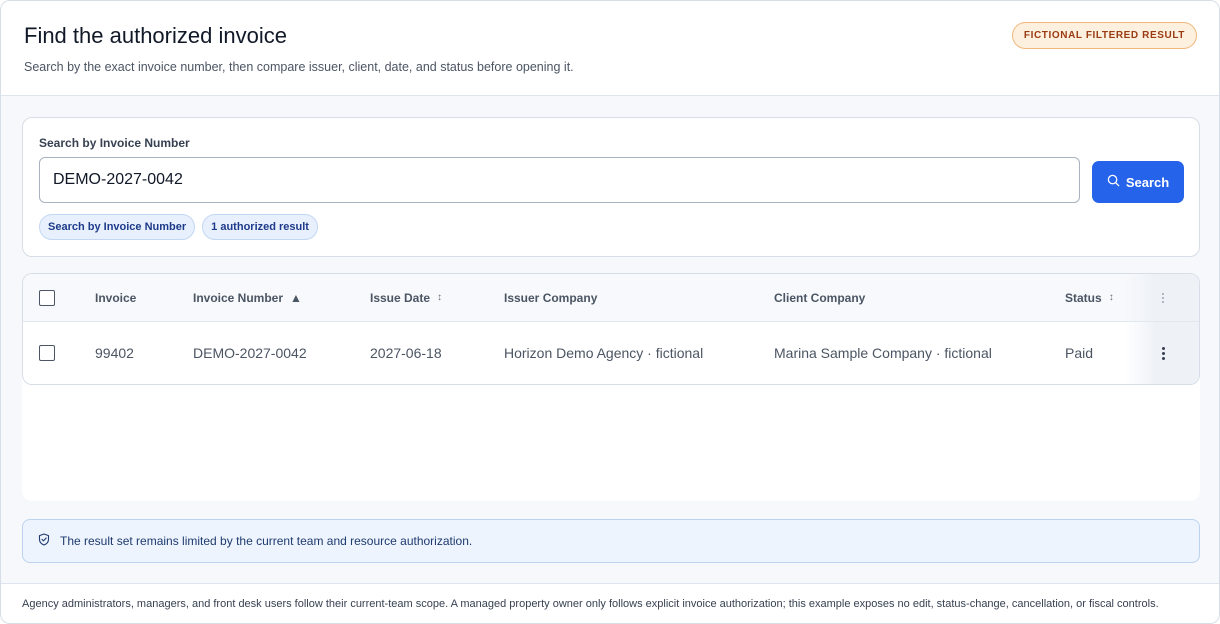  I want to click on page-title: Find the authorized invoice, so click(155, 35).